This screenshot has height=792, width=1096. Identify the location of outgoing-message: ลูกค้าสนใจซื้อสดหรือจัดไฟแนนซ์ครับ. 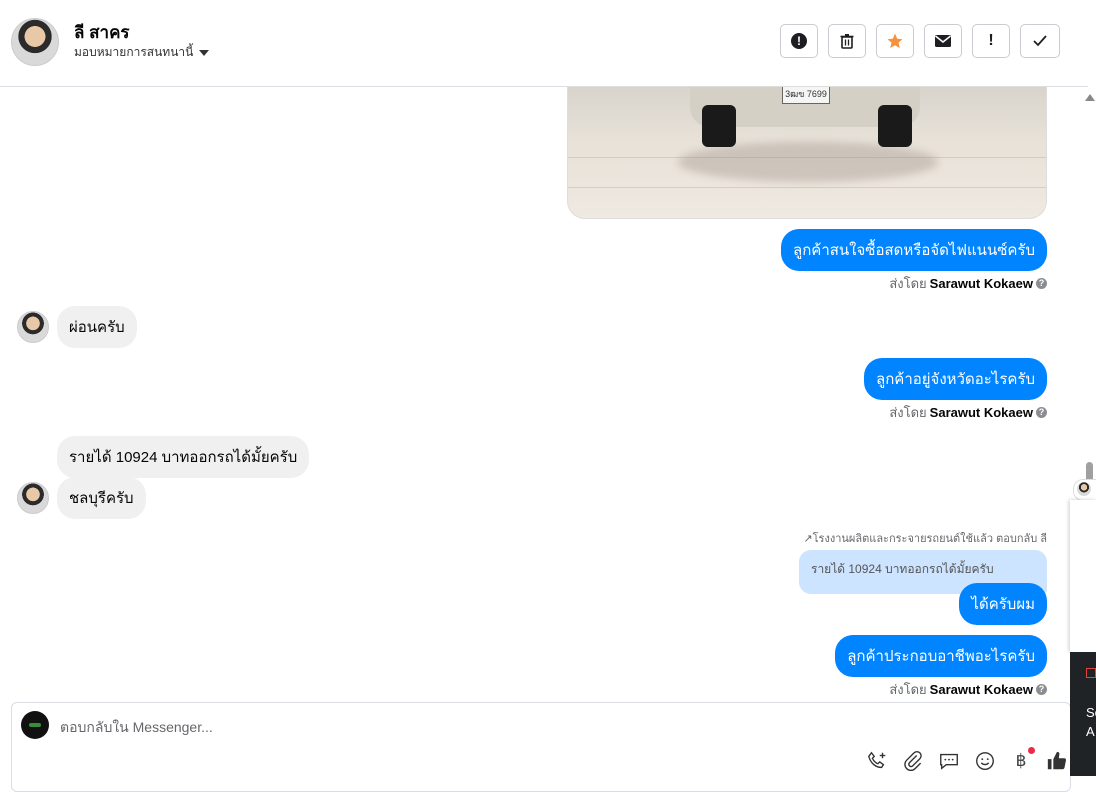
(914, 250).